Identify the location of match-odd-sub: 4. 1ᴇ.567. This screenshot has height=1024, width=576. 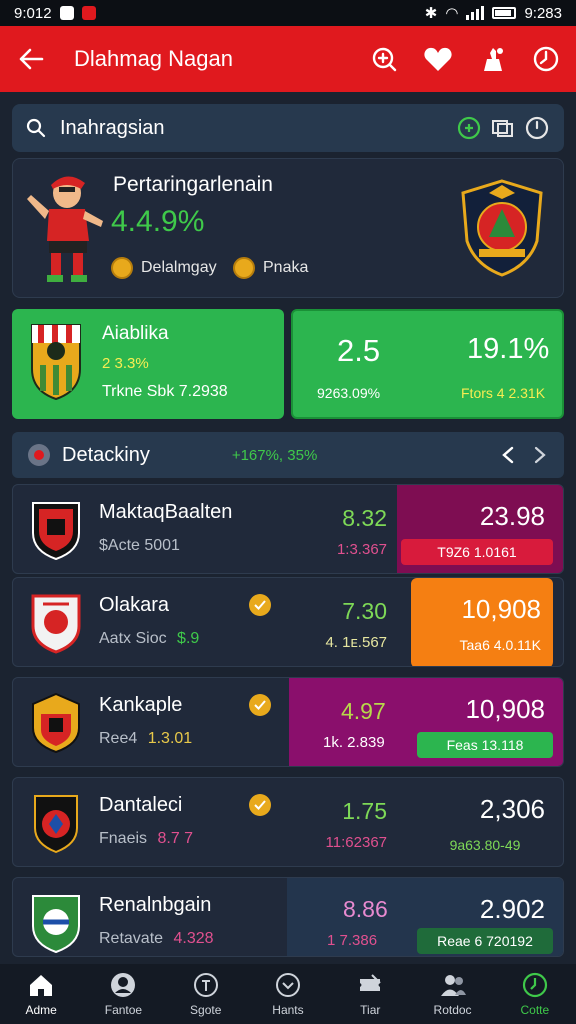
(356, 642).